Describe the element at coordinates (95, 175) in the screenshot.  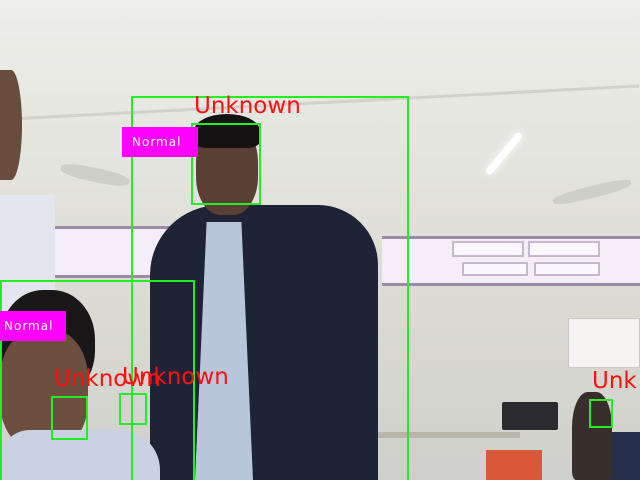
I see `ceiling-fan-left` at that location.